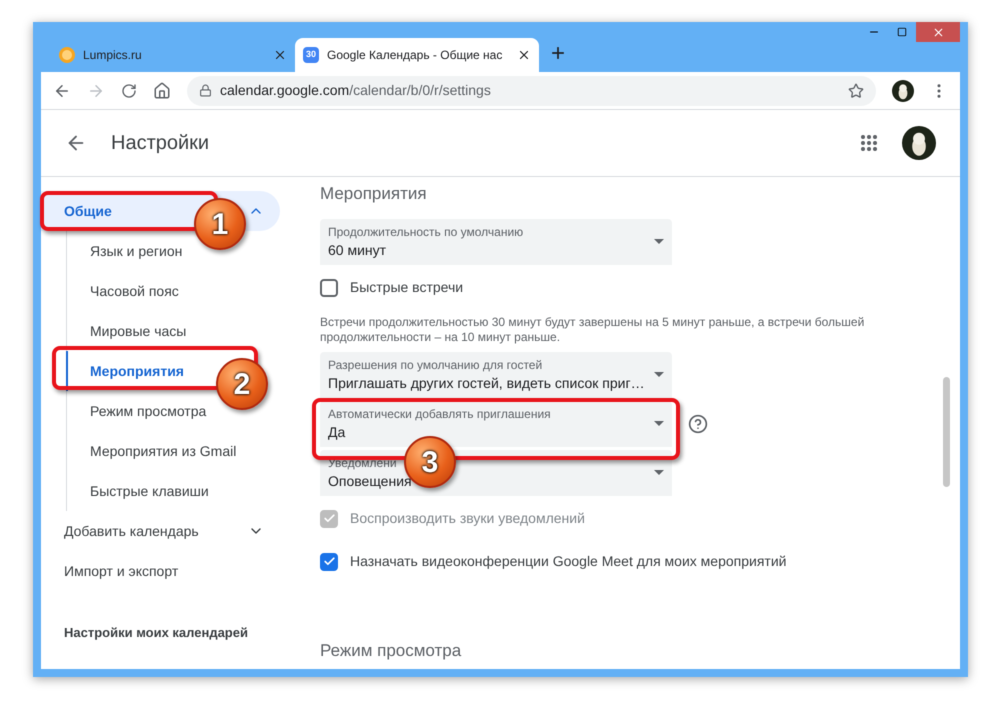 The image size is (1000, 710). Describe the element at coordinates (160, 531) in the screenshot. I see `sidebar-item: Добавить календарь` at that location.